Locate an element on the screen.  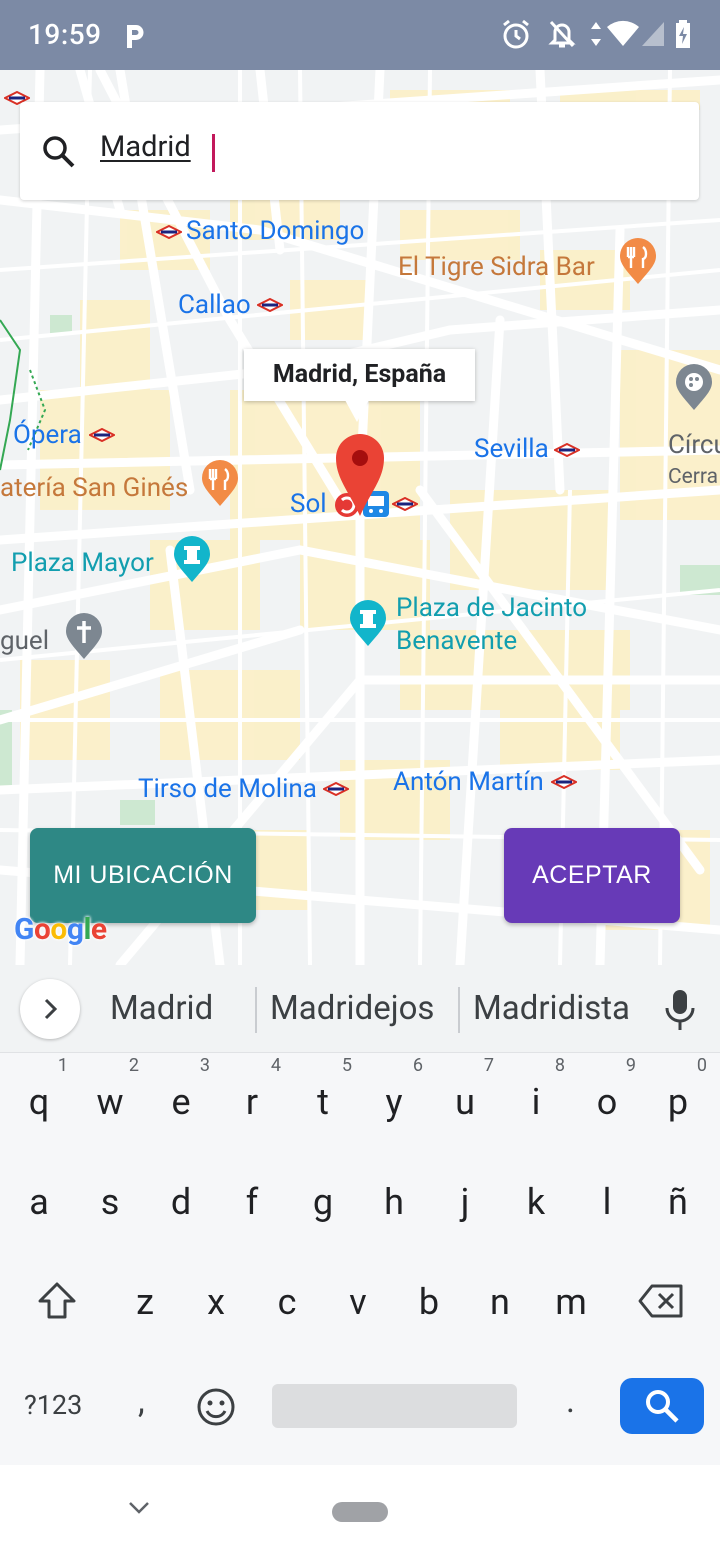
accept-button: ACEPTAR is located at coordinates (592, 875).